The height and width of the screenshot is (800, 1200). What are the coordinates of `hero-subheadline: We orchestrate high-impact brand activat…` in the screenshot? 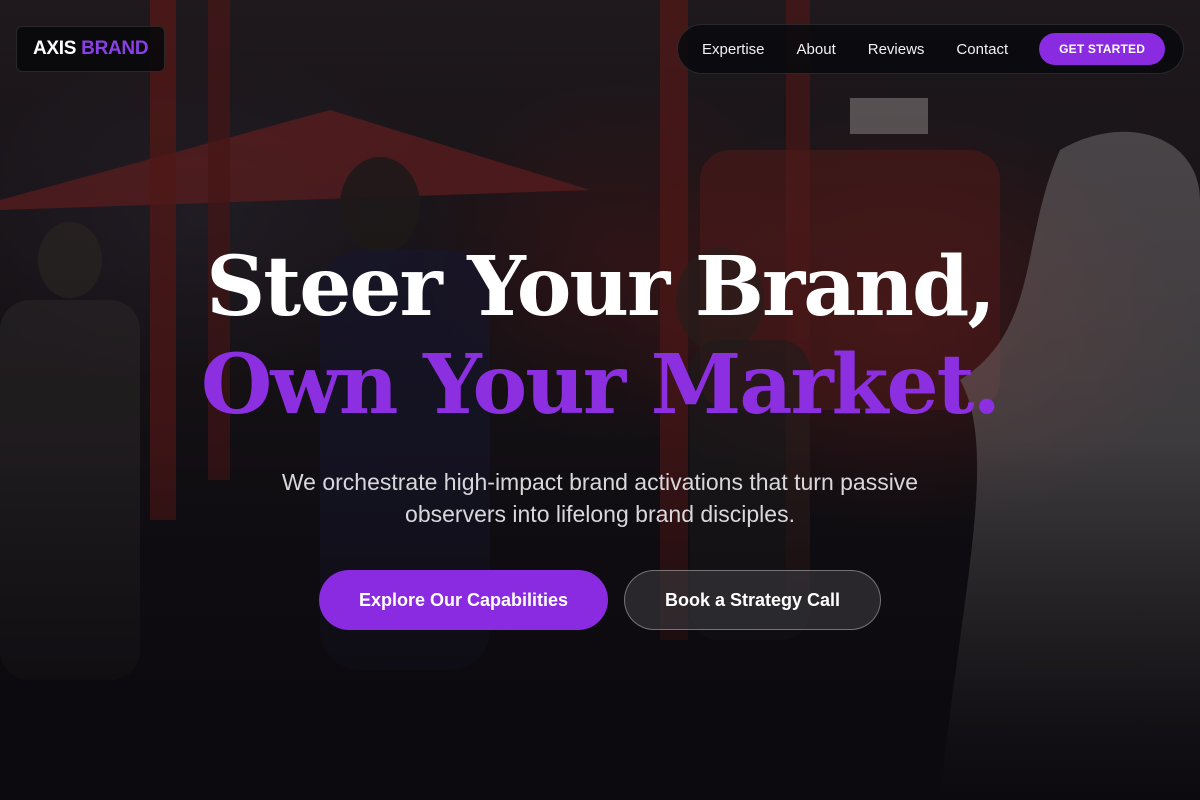 It's located at (600, 498).